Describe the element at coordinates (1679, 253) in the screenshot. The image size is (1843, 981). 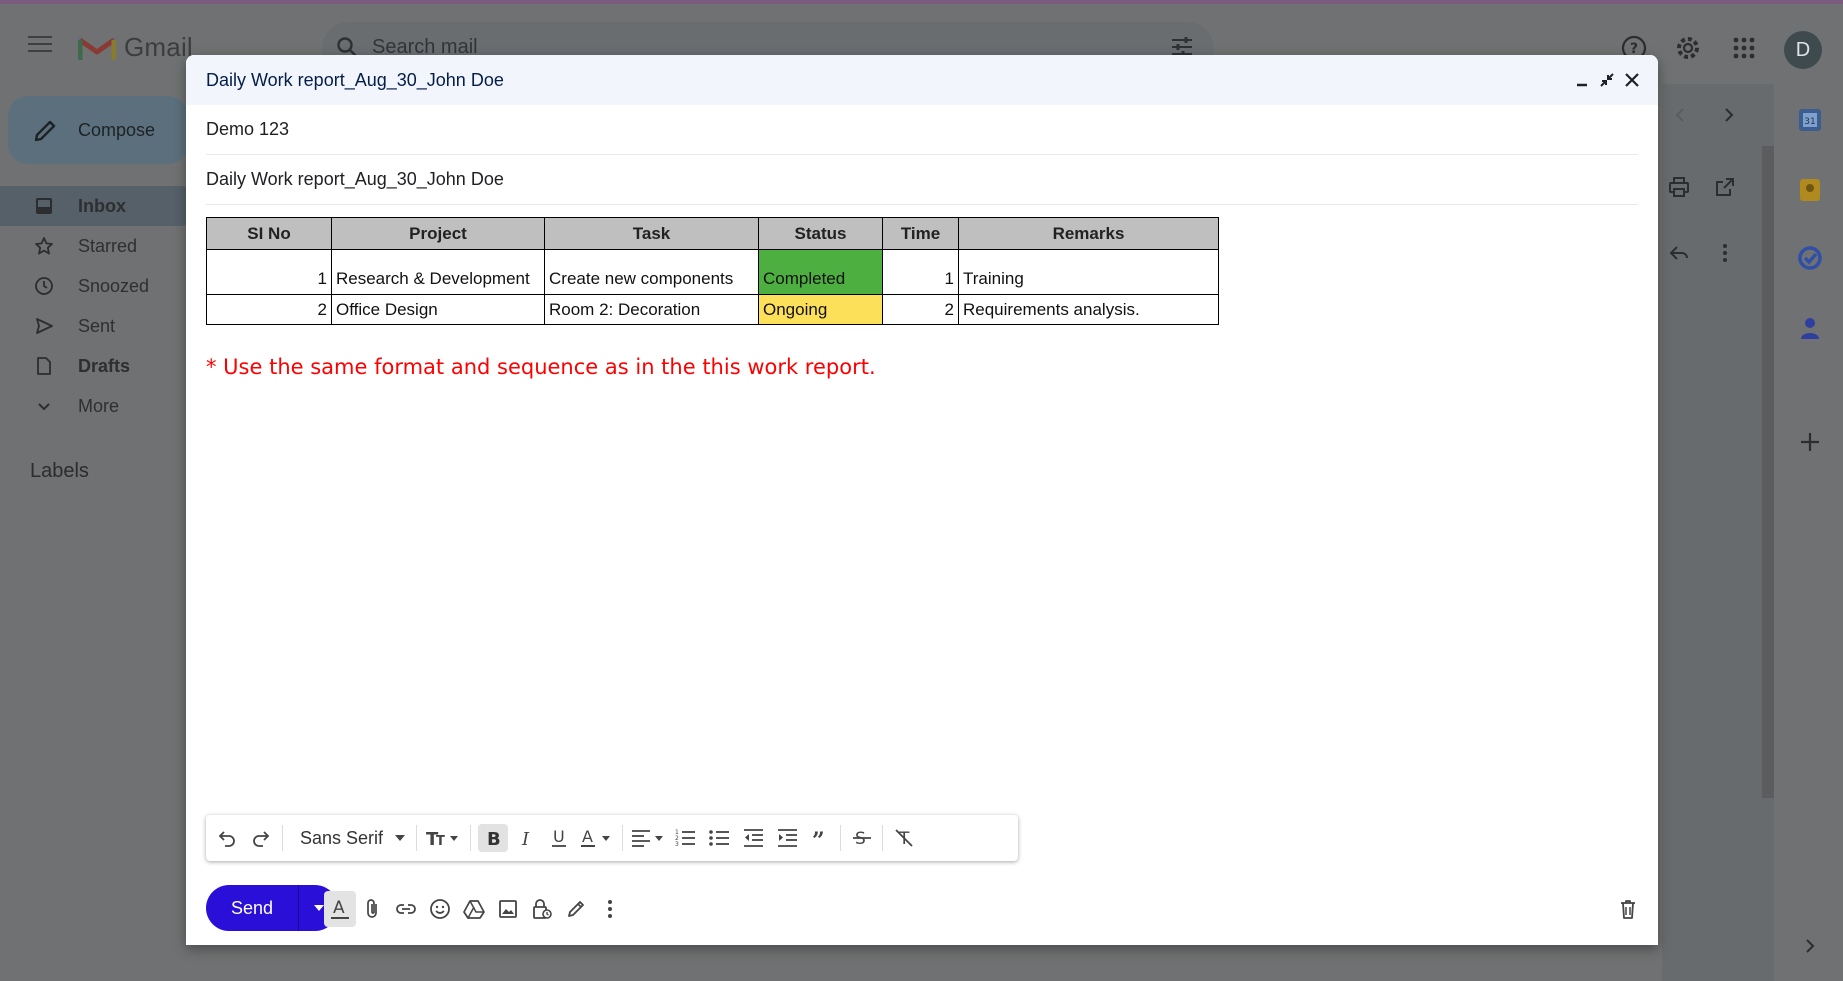
I see `reply-icon` at that location.